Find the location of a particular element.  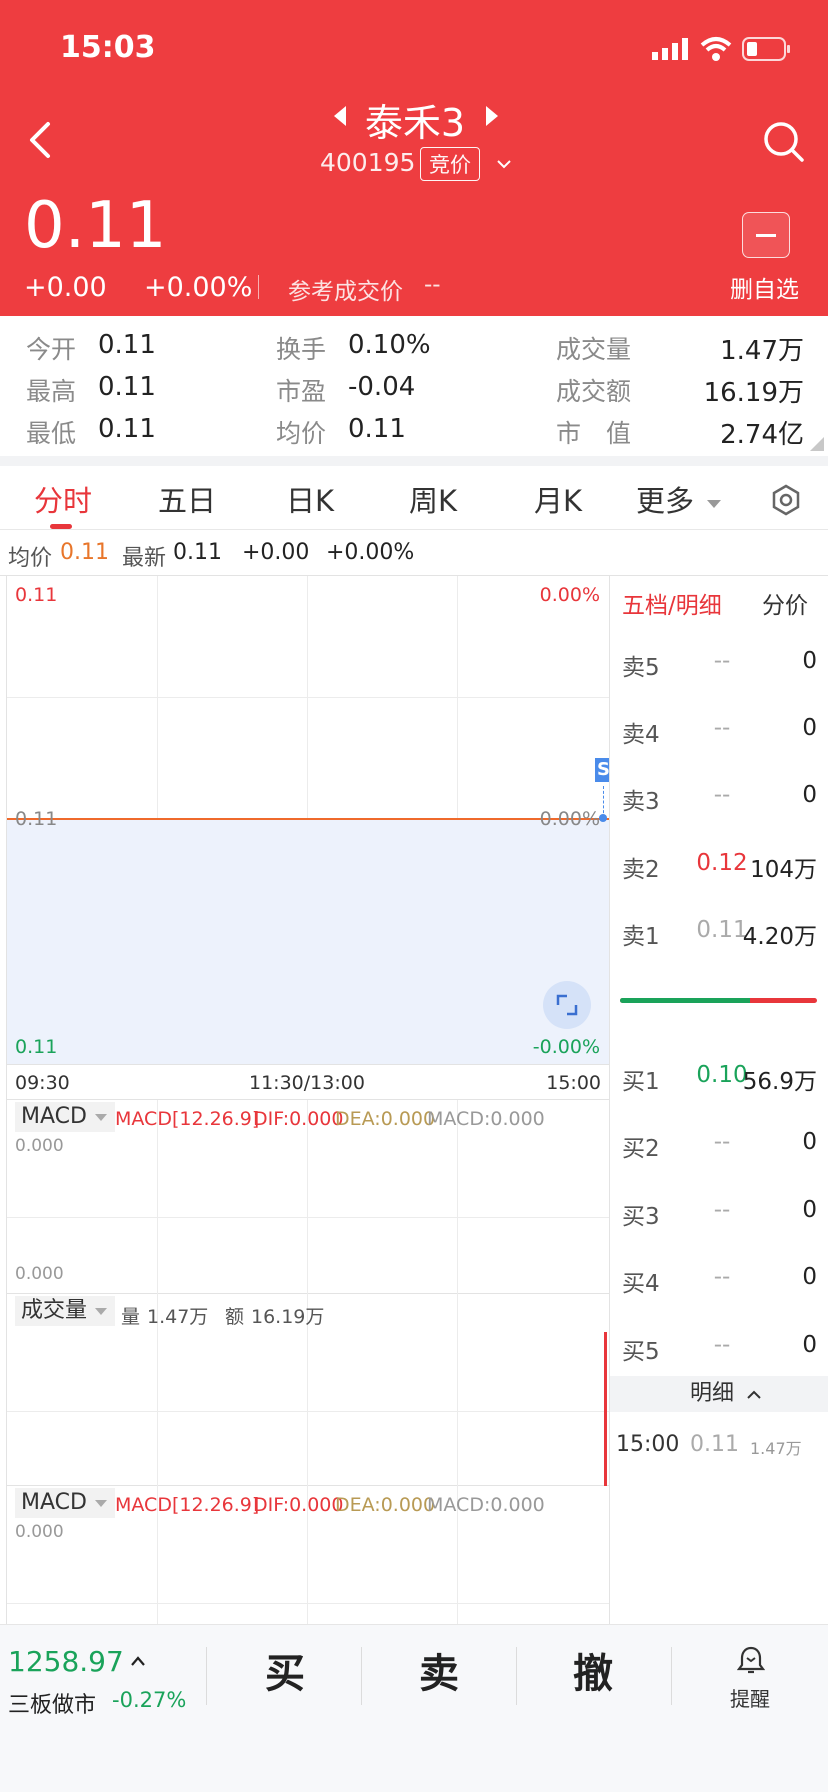

sell-button: 卖 is located at coordinates (439, 1670).